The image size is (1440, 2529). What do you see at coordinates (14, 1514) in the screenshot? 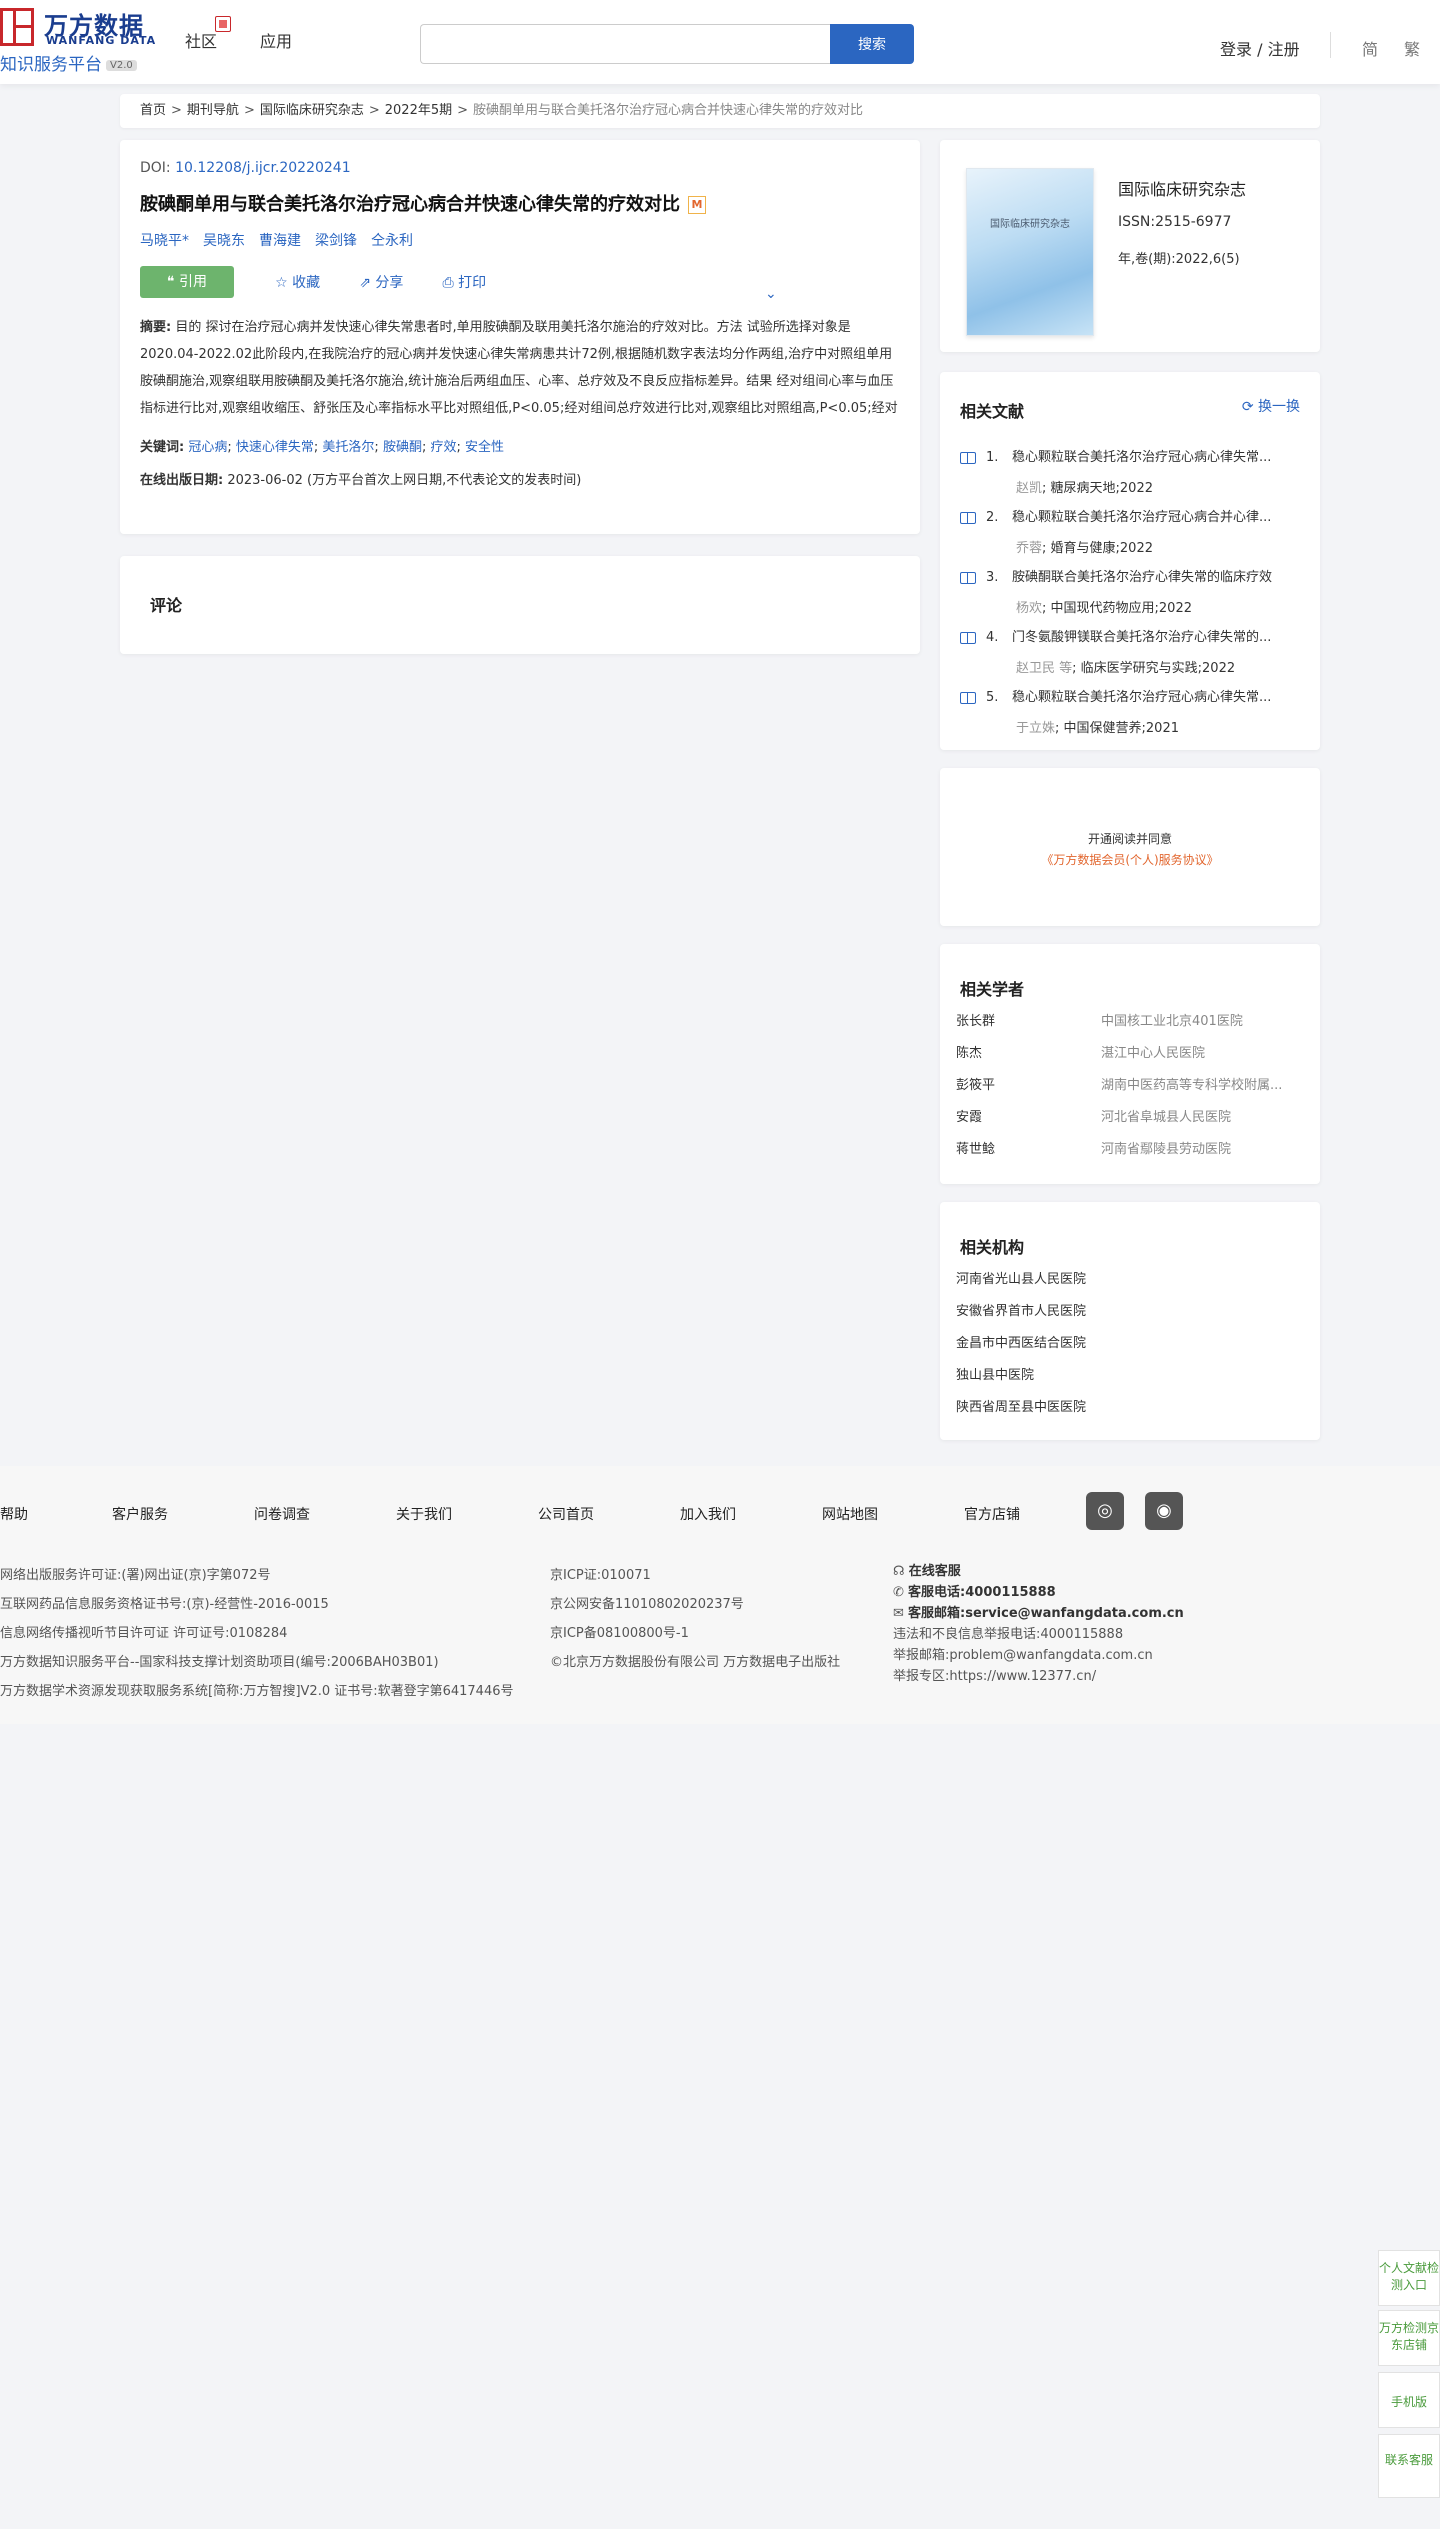
I see `footer-link-help: 帮助` at bounding box center [14, 1514].